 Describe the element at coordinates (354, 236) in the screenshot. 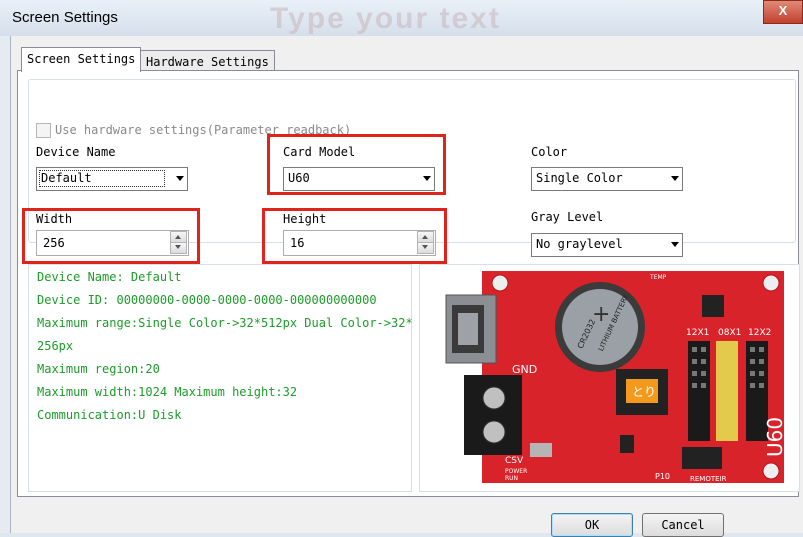

I see `highlight-height` at that location.